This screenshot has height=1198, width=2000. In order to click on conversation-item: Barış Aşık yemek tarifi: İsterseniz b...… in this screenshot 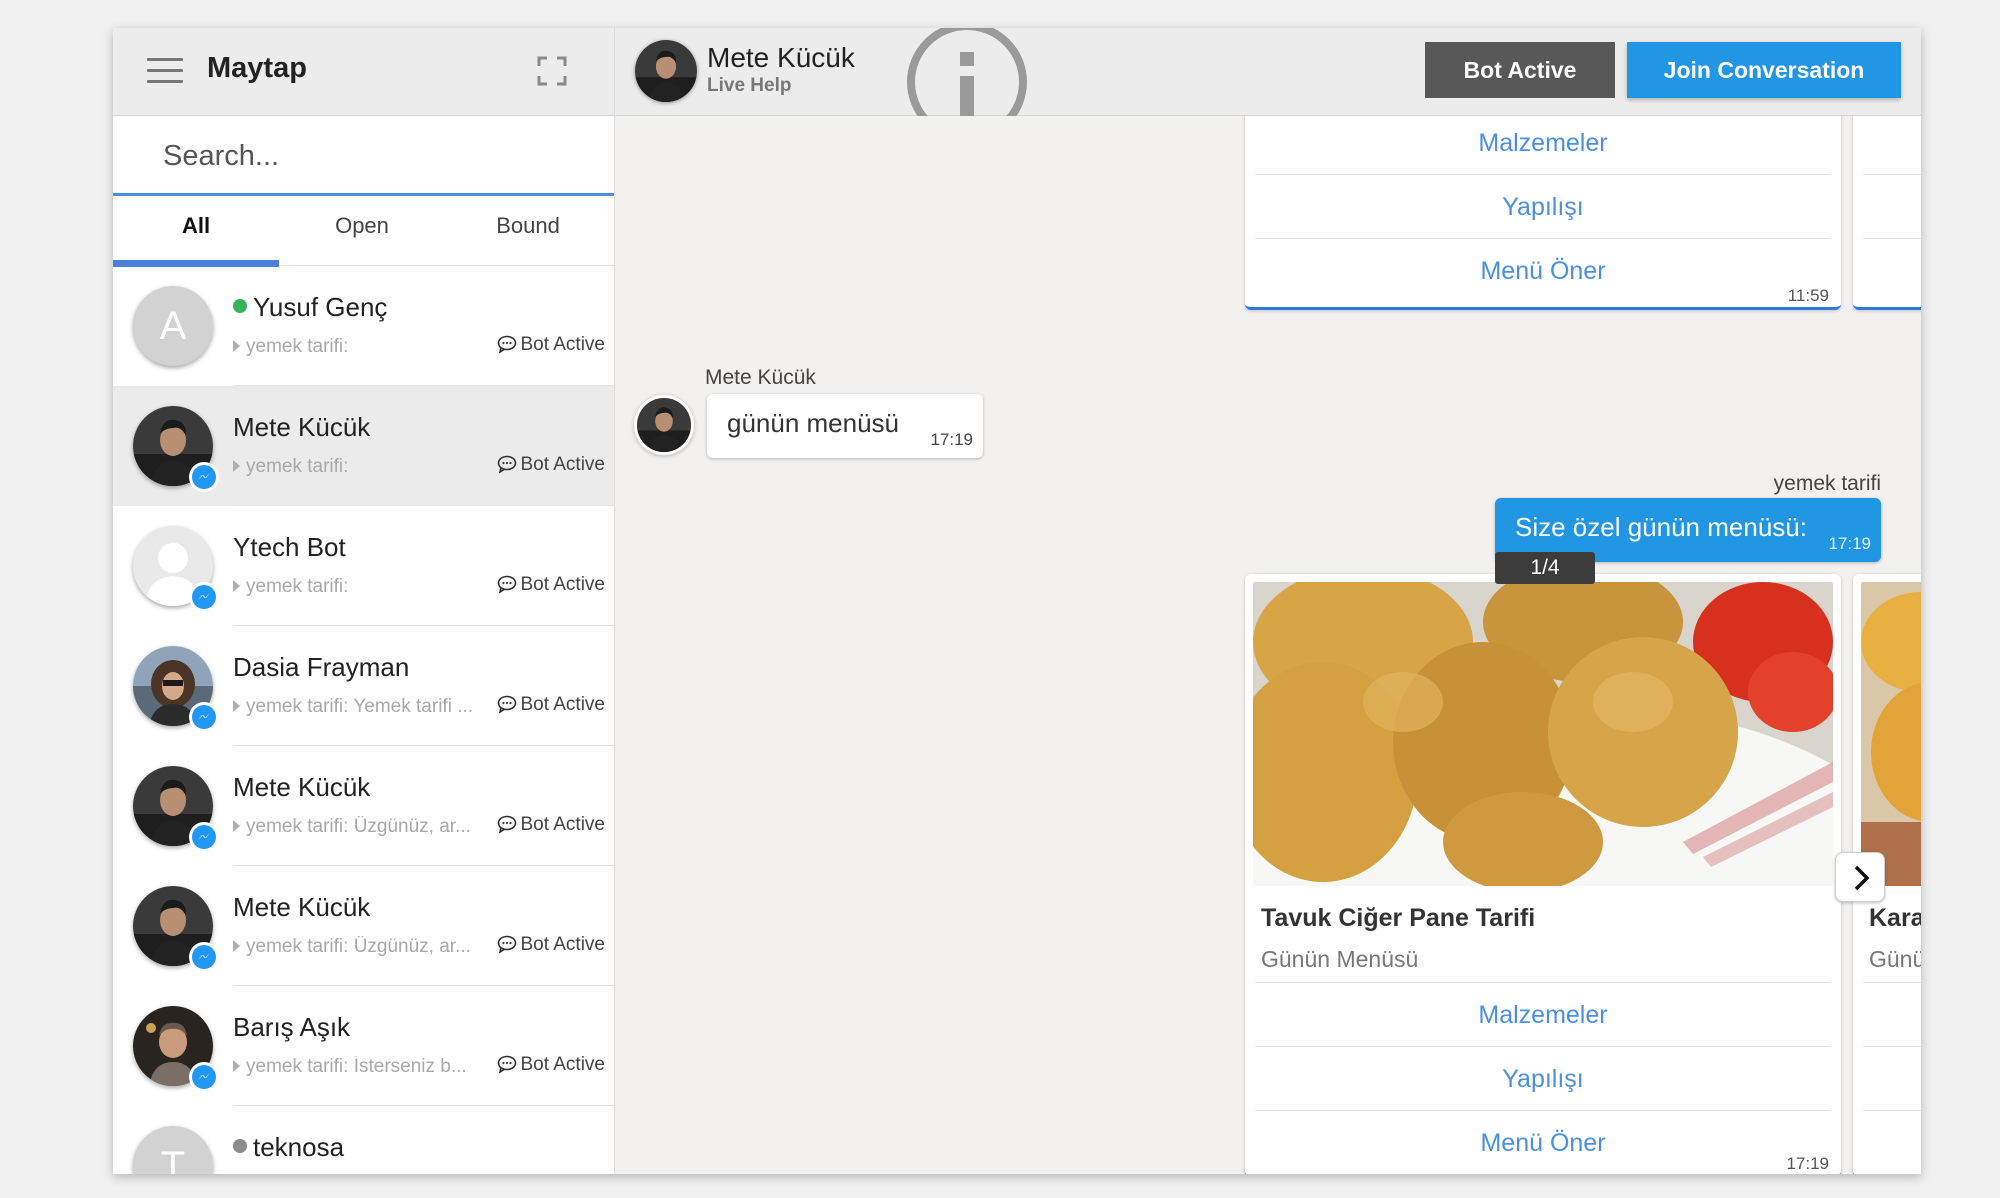, I will do `click(363, 1046)`.